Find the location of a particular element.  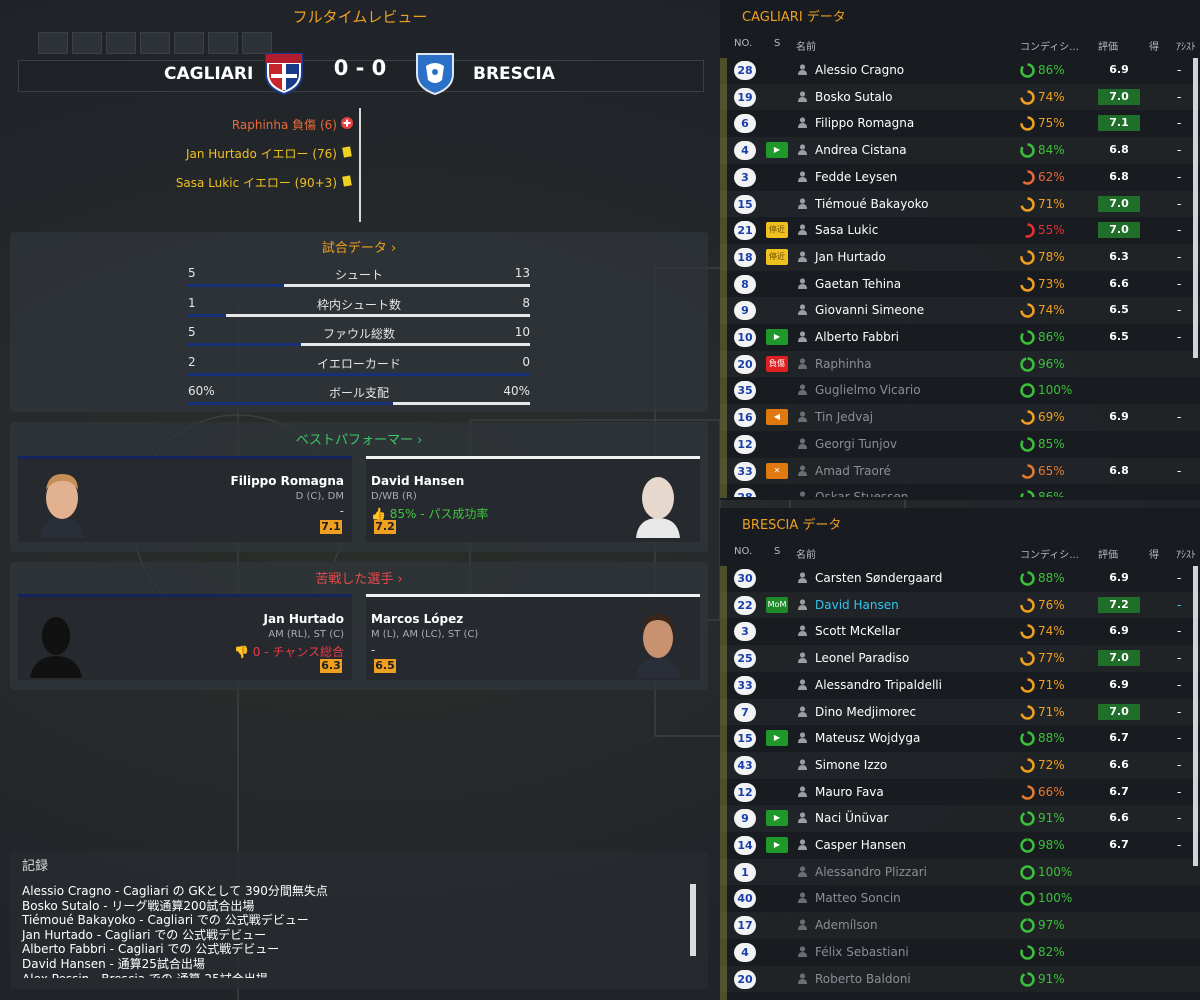

player-row: 19 Bosko Sutalo 74% 7.0 - is located at coordinates (960, 97).